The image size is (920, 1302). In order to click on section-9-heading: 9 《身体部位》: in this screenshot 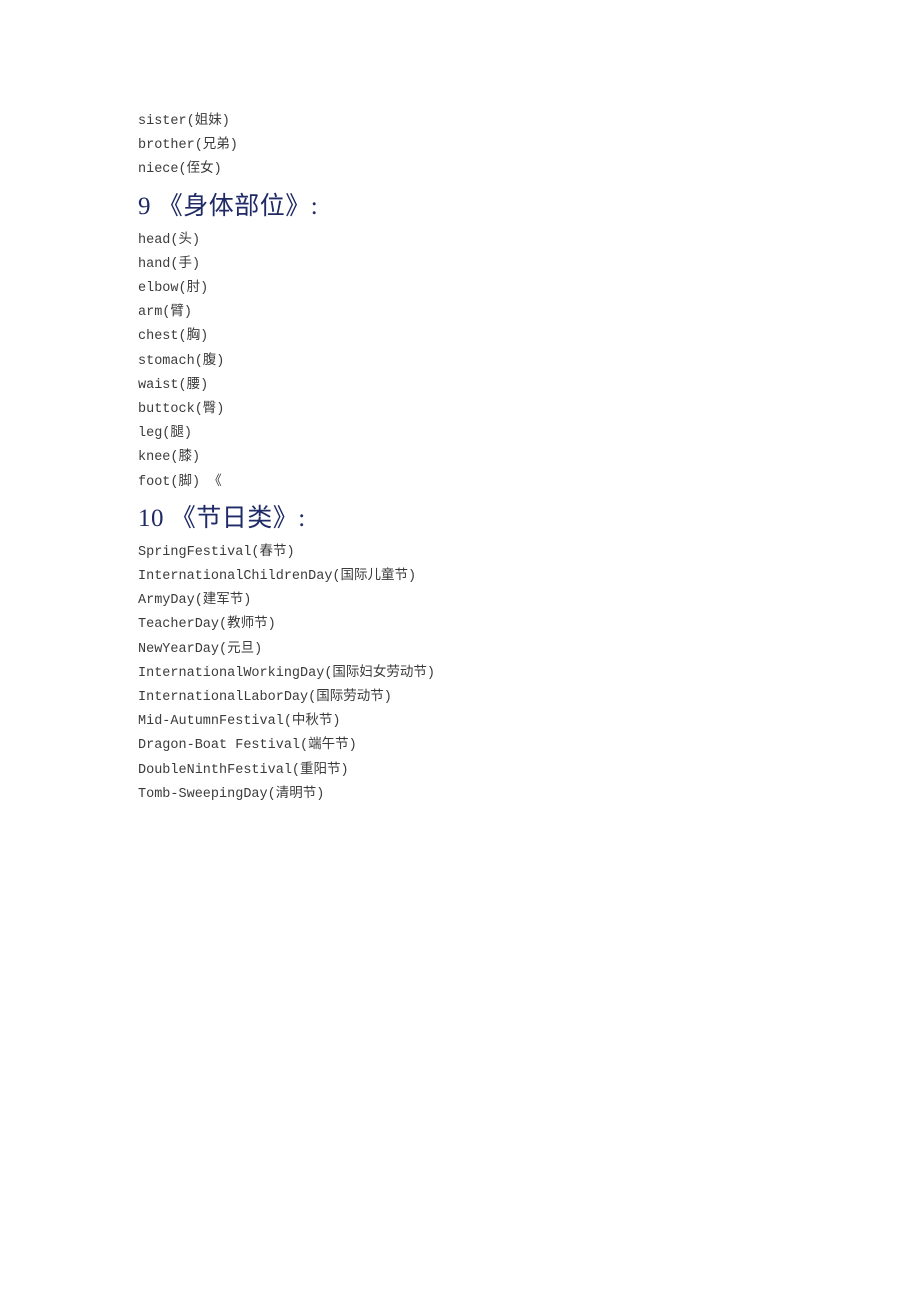, I will do `click(228, 206)`.